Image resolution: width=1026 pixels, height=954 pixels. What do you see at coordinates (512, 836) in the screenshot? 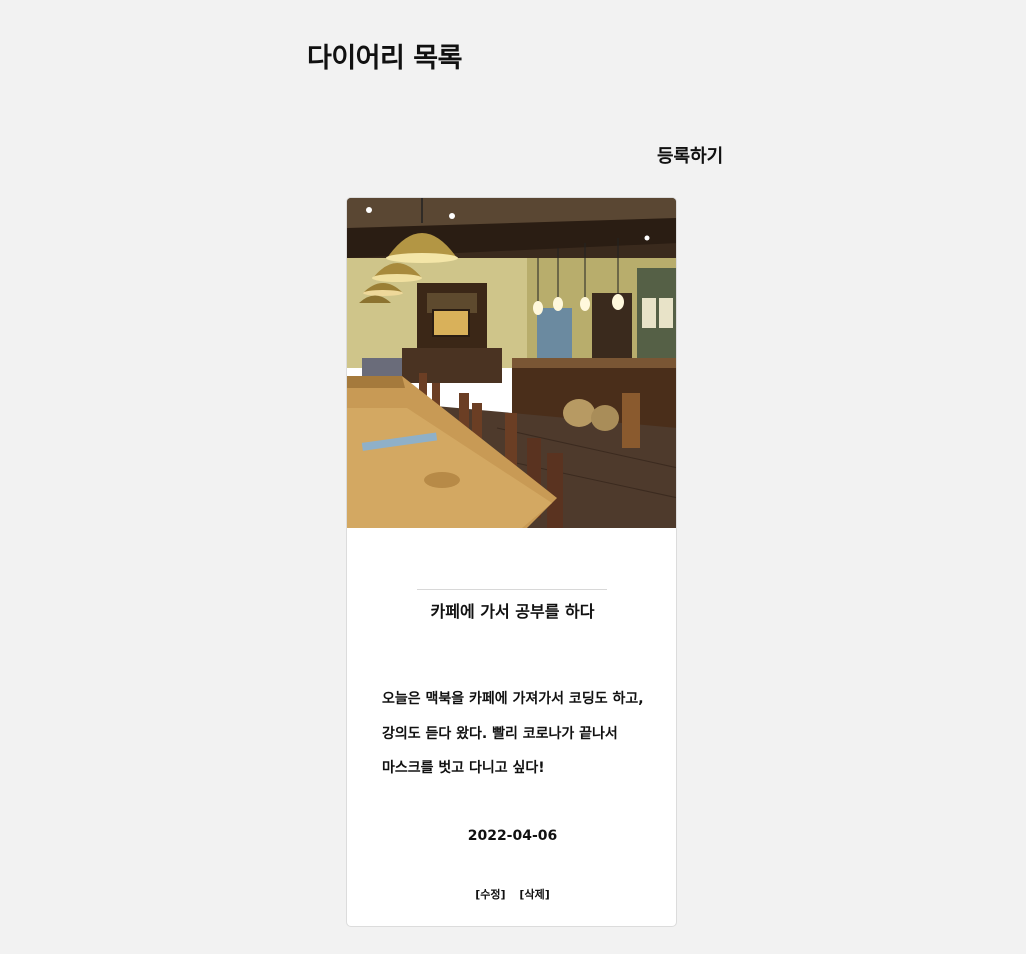
I see `diary-date: 2022-04-06` at bounding box center [512, 836].